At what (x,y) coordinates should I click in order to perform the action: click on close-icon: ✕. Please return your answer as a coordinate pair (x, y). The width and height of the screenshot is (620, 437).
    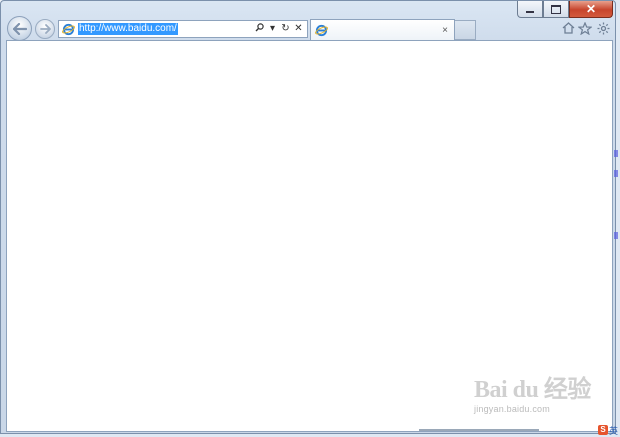
    Looking at the image, I should click on (591, 9).